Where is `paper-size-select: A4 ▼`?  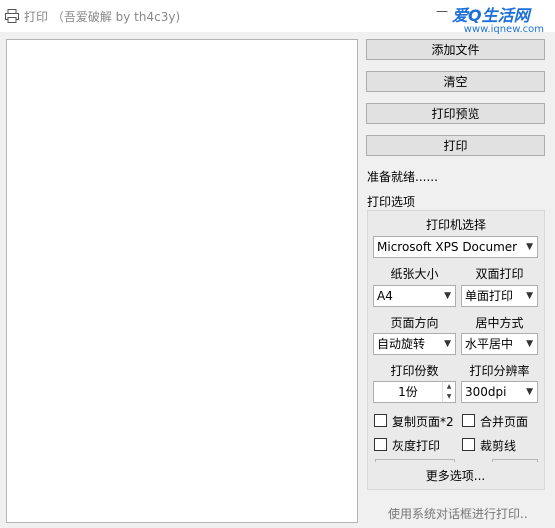 paper-size-select: A4 ▼ is located at coordinates (414, 296).